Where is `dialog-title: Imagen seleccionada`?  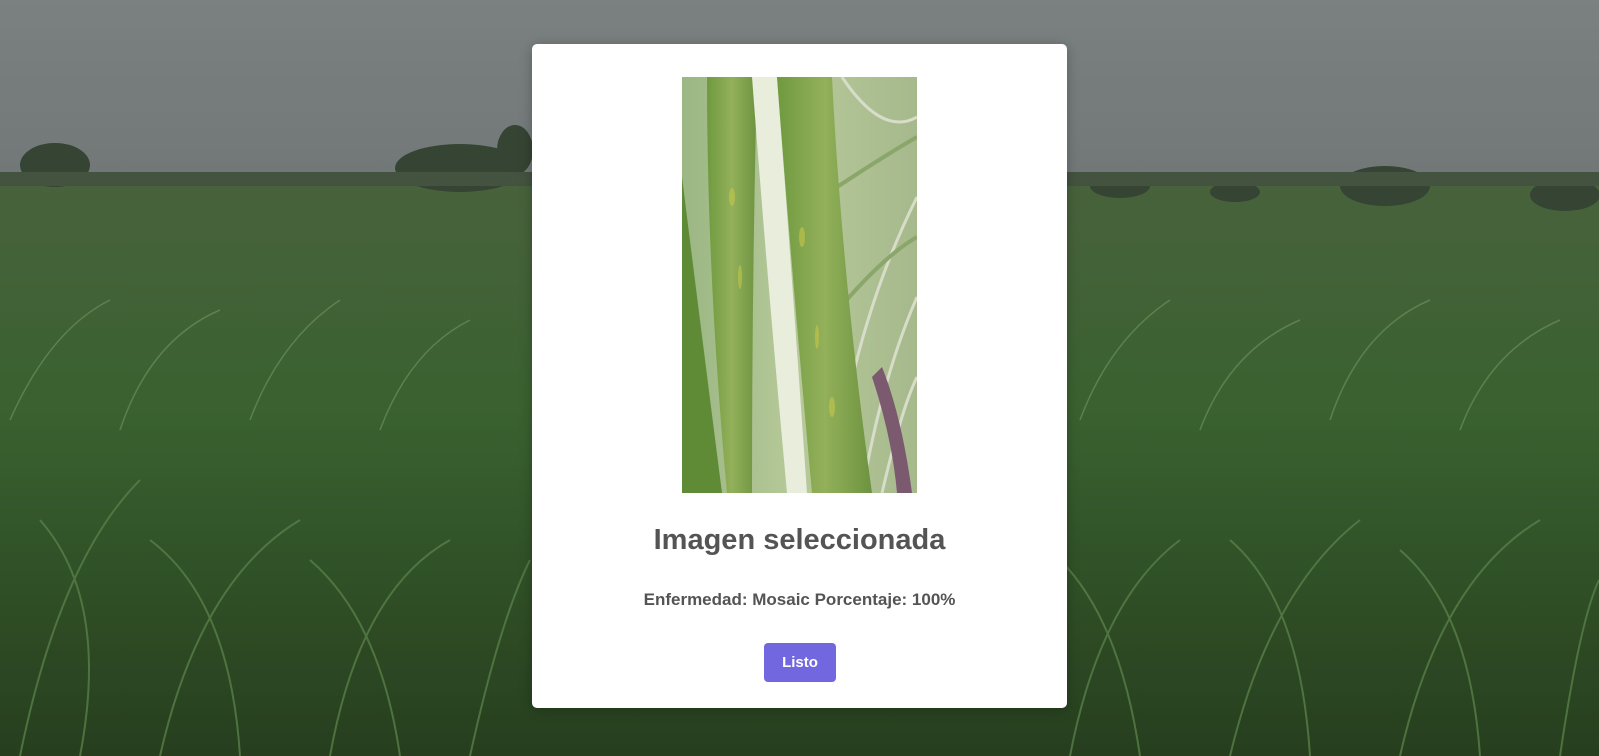 dialog-title: Imagen seleccionada is located at coordinates (799, 540).